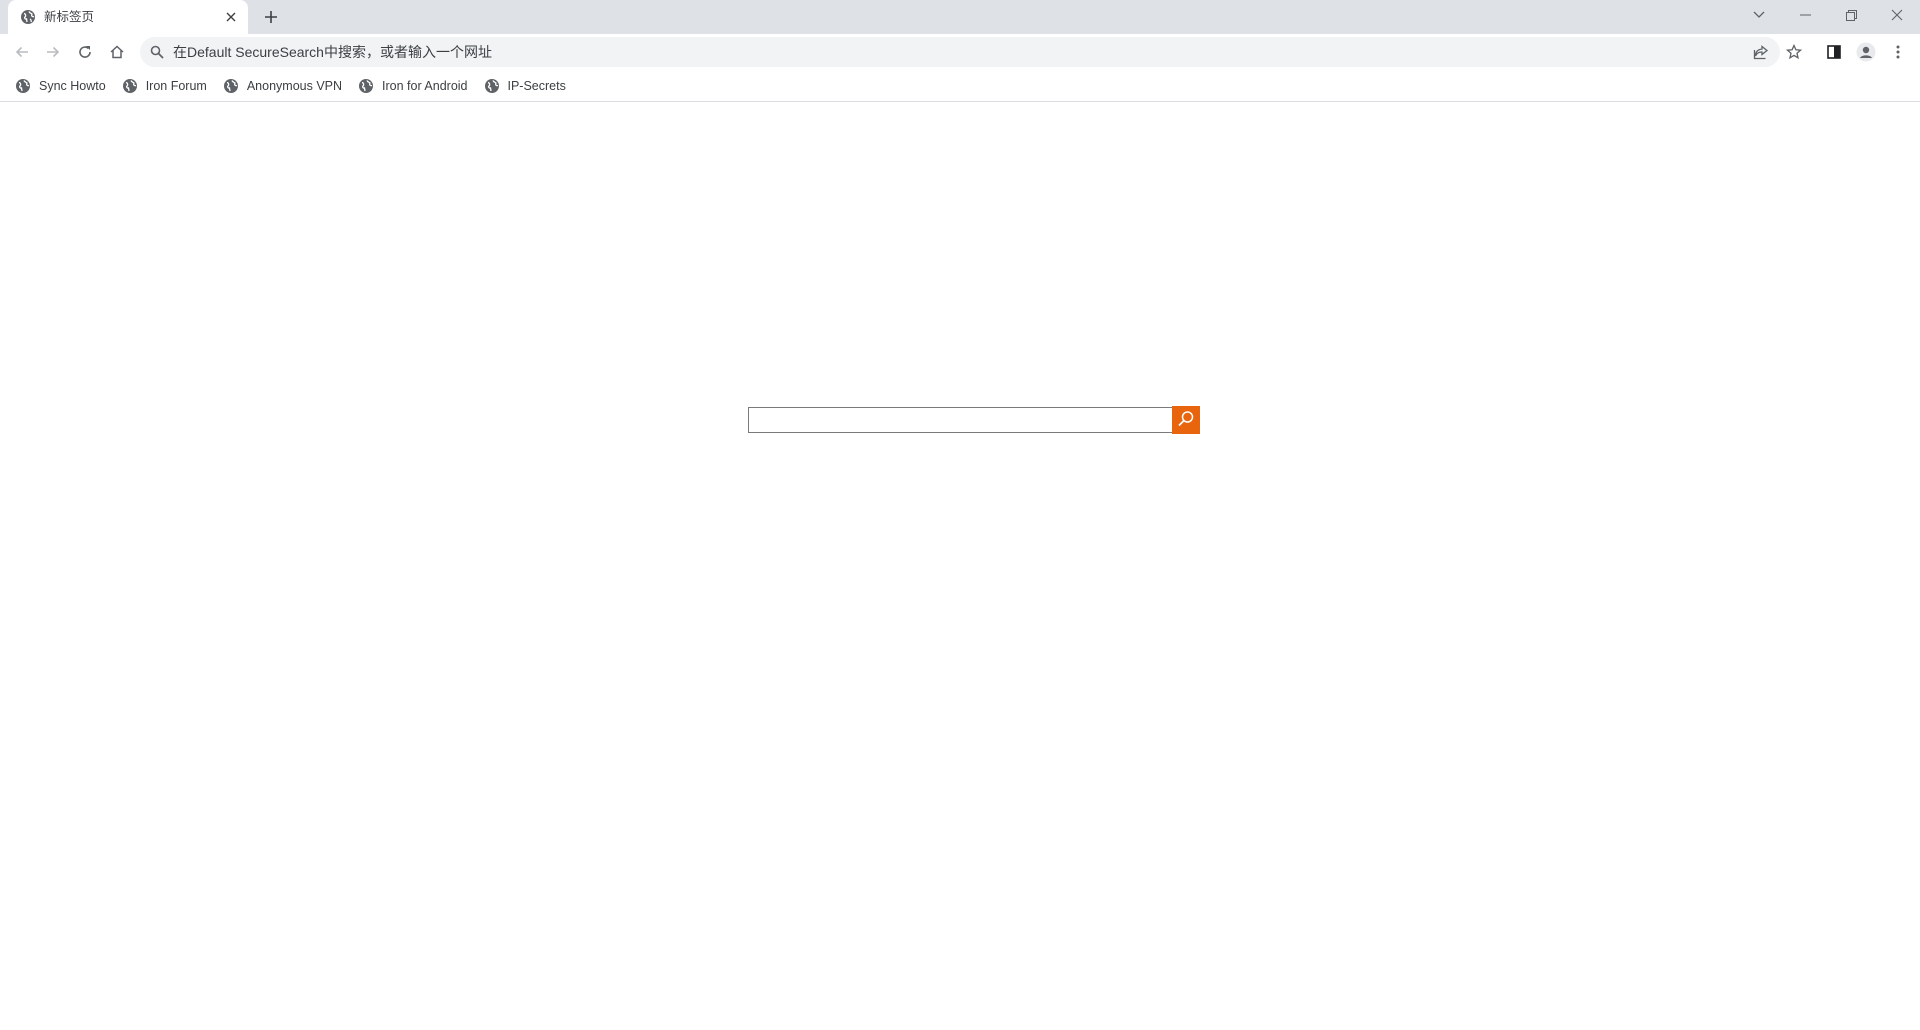  I want to click on bookmark-anonymous-vpn: Anonymous VPN, so click(282, 86).